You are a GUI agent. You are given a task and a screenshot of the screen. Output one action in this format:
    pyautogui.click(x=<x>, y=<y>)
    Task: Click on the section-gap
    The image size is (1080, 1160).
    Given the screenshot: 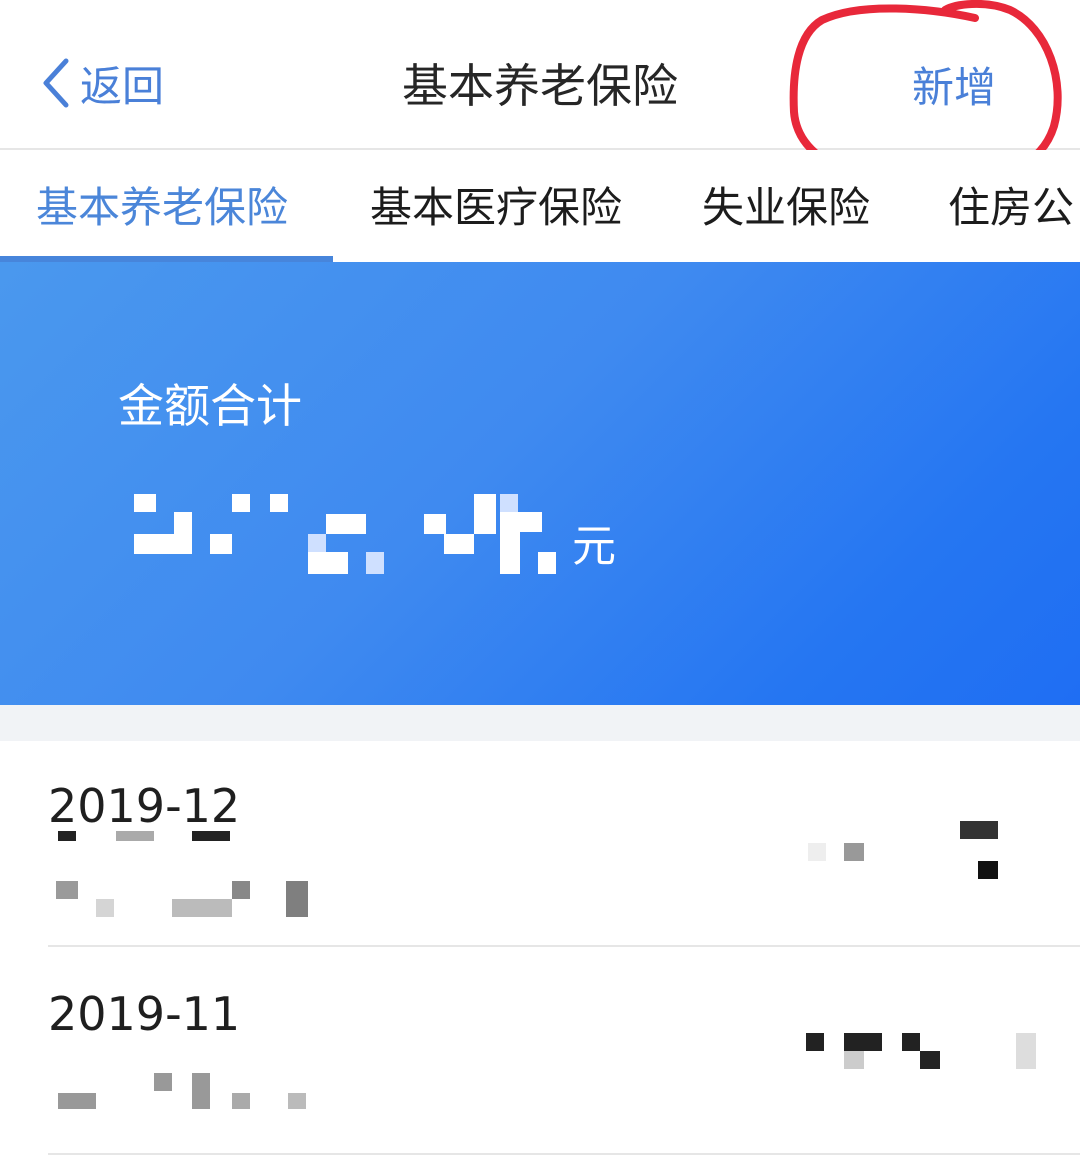 What is the action you would take?
    pyautogui.click(x=540, y=723)
    